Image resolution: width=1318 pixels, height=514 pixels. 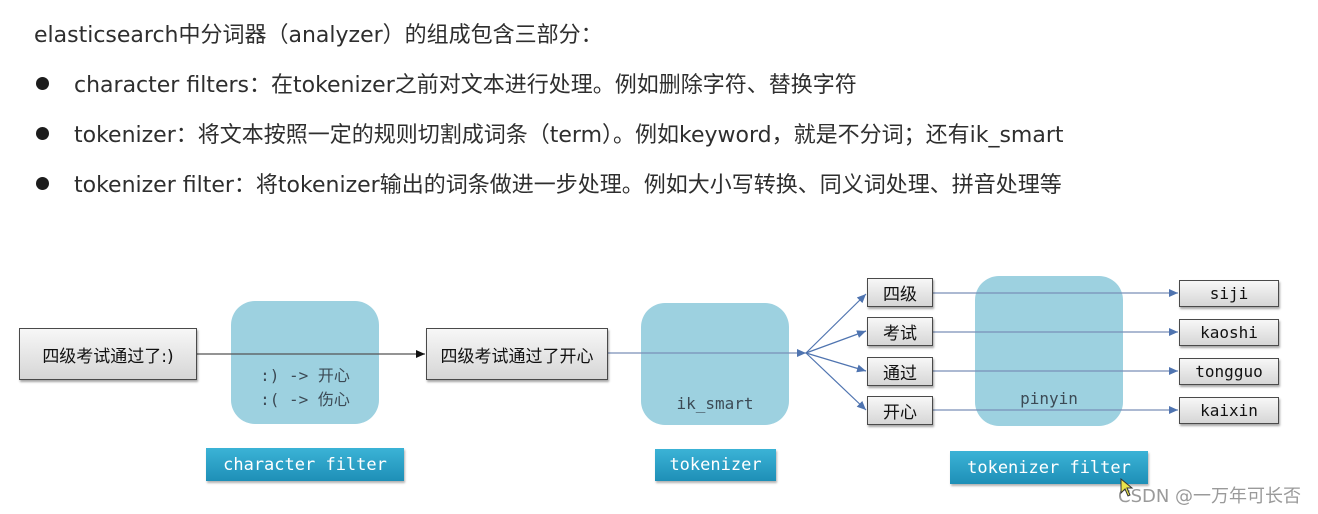 I want to click on output-box: tongguo, so click(x=1229, y=371).